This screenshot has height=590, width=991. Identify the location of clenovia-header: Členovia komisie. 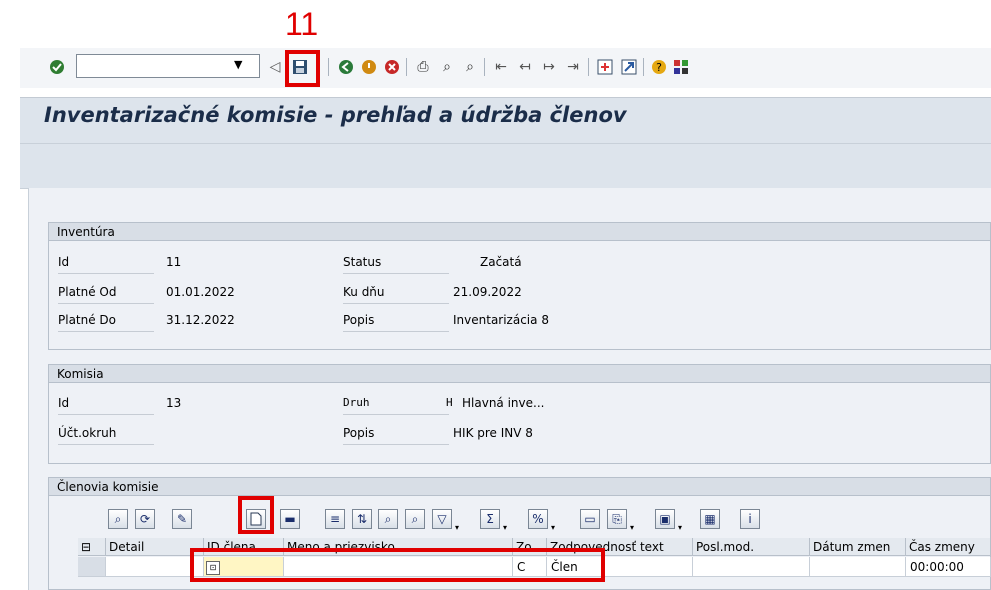
(519, 487).